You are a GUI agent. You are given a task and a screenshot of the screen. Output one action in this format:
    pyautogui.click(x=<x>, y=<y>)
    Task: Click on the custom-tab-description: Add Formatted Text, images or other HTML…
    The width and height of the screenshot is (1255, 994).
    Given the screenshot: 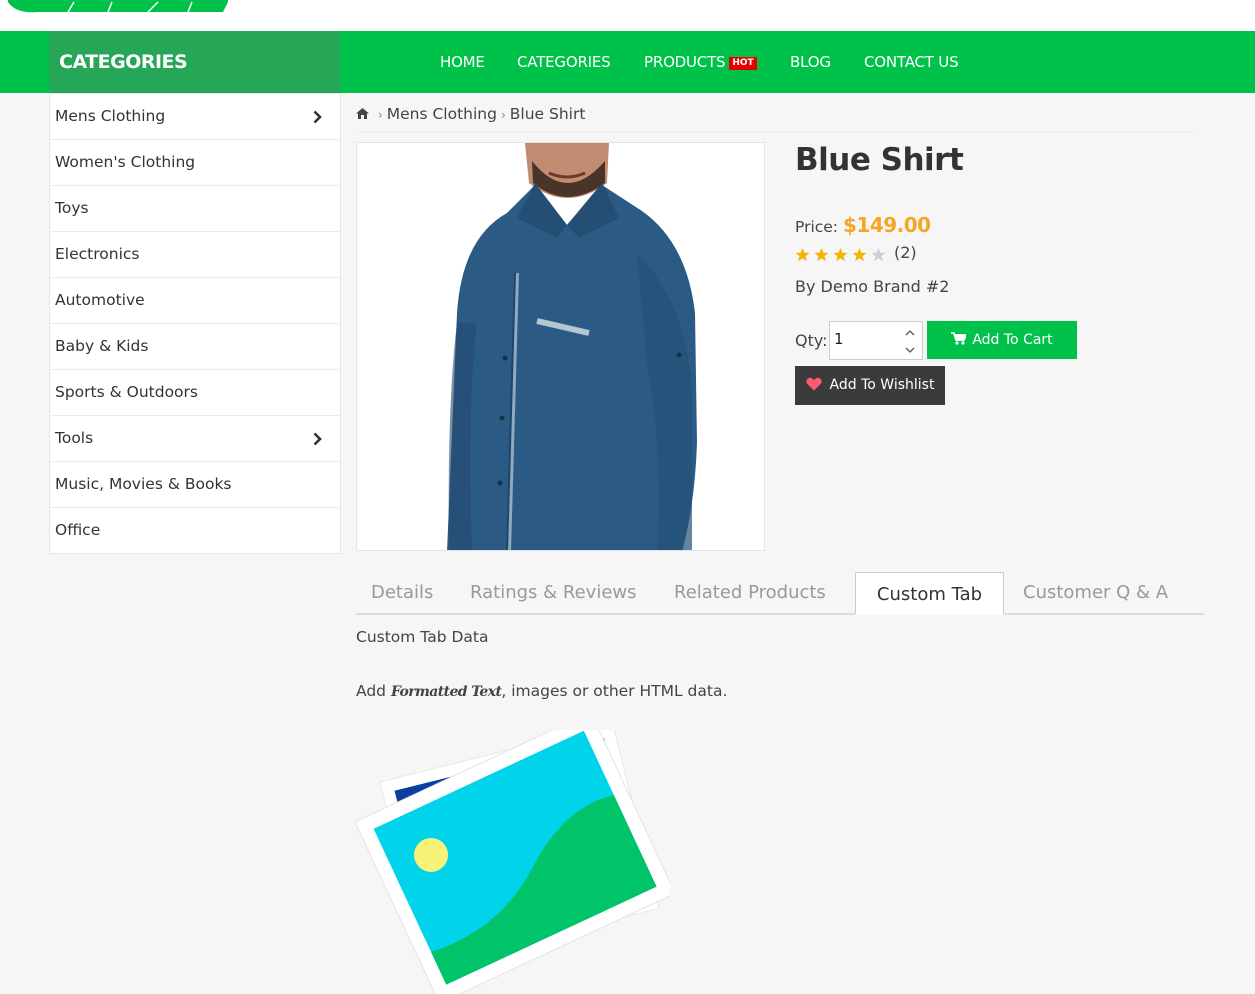 What is the action you would take?
    pyautogui.click(x=541, y=691)
    